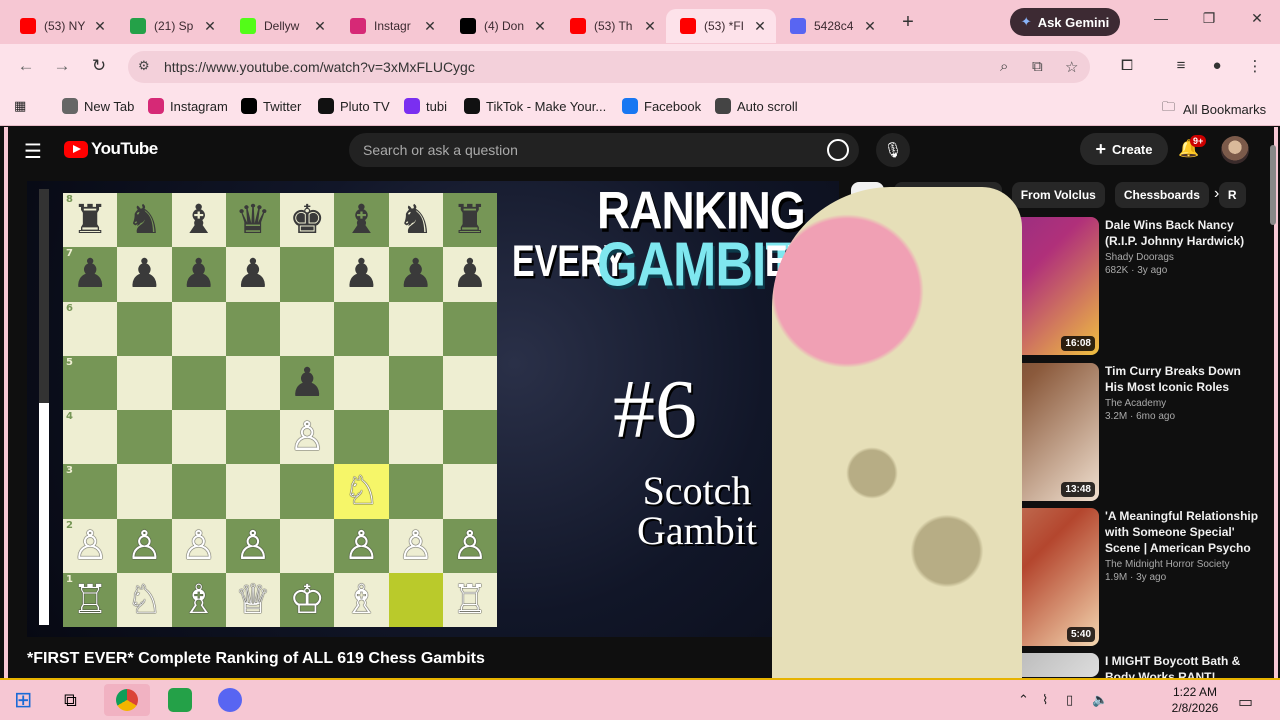  What do you see at coordinates (171, 26) in the screenshot?
I see `browser-tab: (21) Sp ✕` at bounding box center [171, 26].